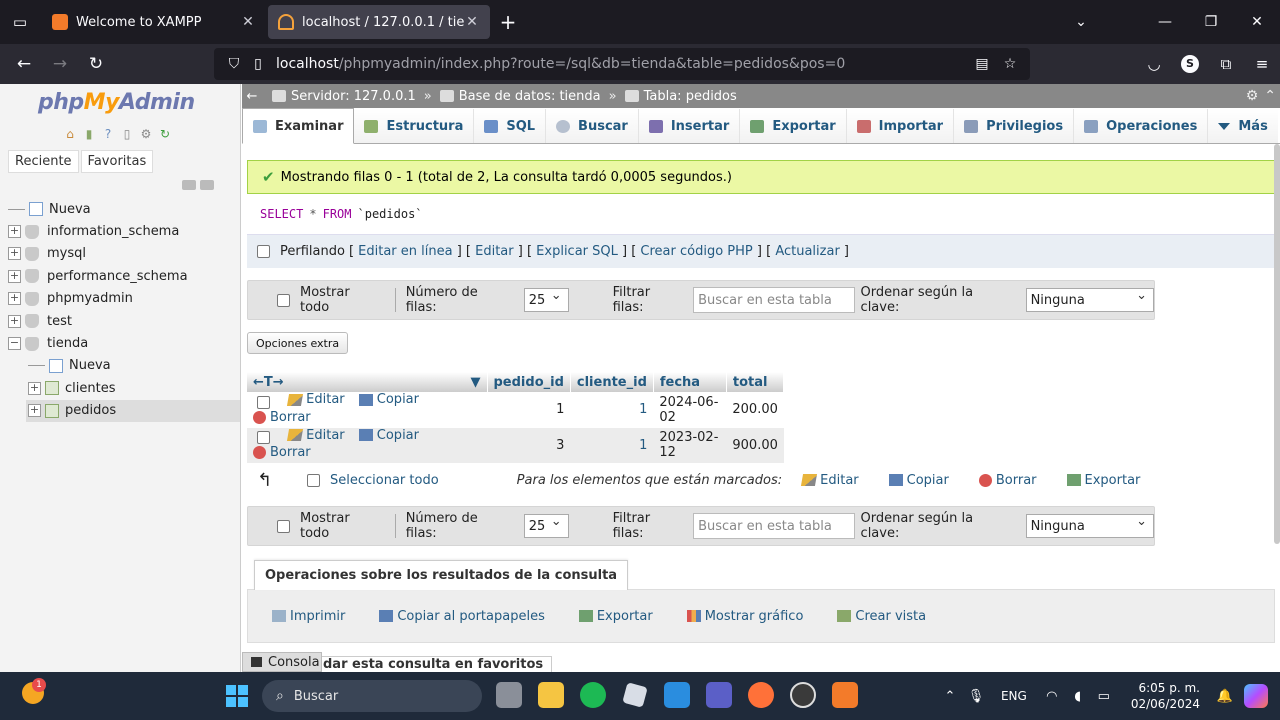 This screenshot has height=720, width=1280. Describe the element at coordinates (1165, 696) in the screenshot. I see `clock: 6:05 p. m. 02/06/2024` at that location.